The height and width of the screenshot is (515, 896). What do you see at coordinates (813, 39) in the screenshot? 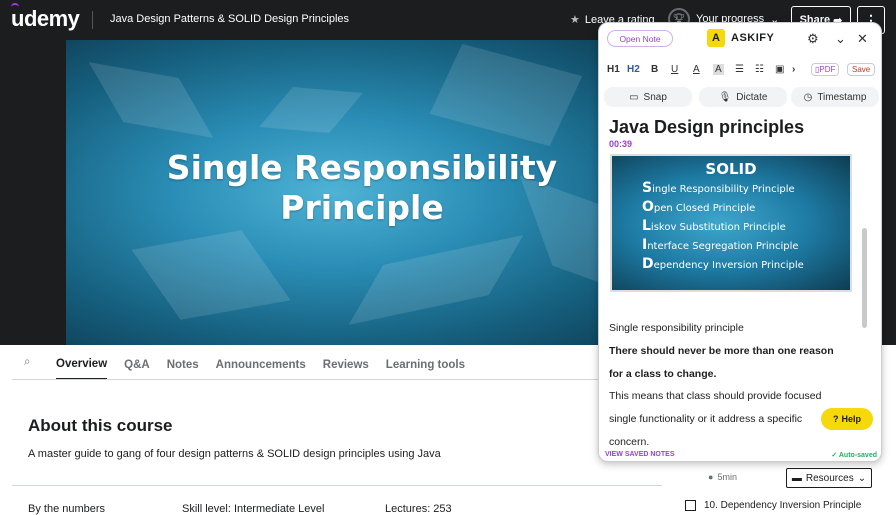
I see `gear-icon: ⚙` at bounding box center [813, 39].